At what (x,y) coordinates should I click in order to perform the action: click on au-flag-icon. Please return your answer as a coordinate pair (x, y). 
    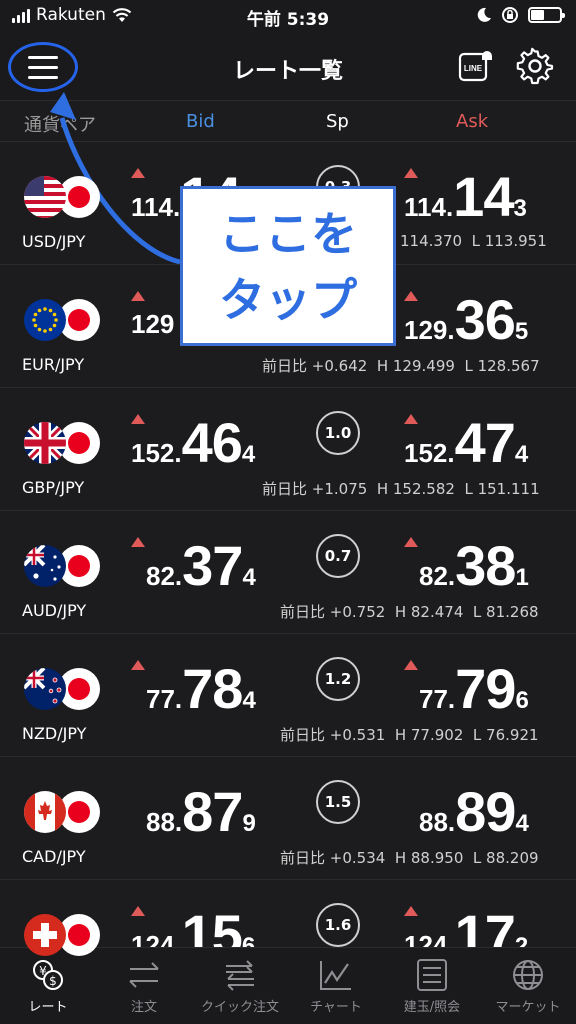
    Looking at the image, I should click on (45, 566).